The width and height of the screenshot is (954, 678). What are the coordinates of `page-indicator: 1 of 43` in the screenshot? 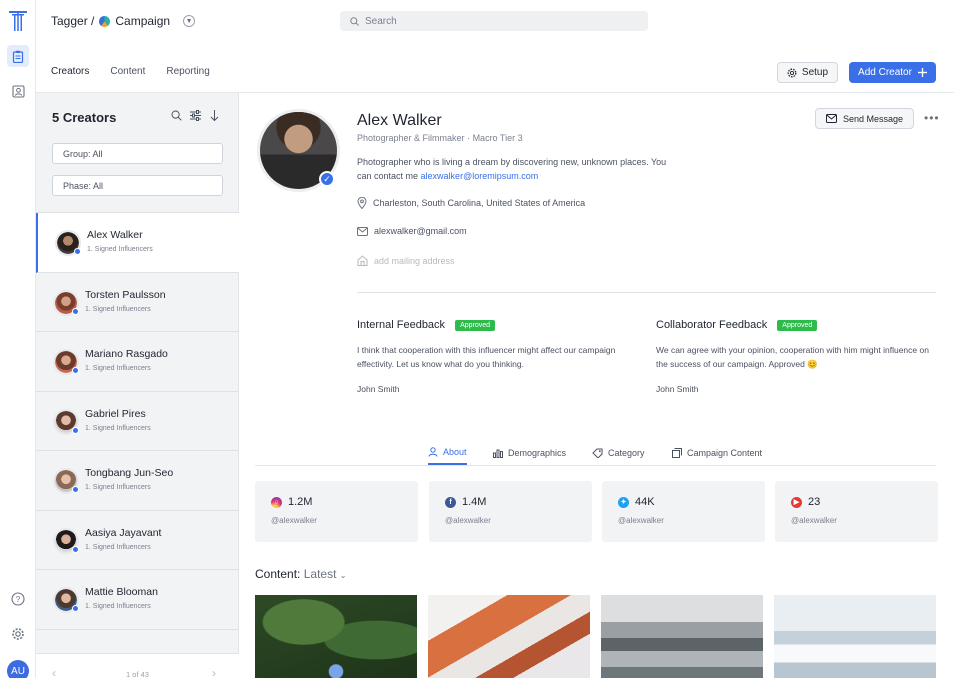 It's located at (137, 674).